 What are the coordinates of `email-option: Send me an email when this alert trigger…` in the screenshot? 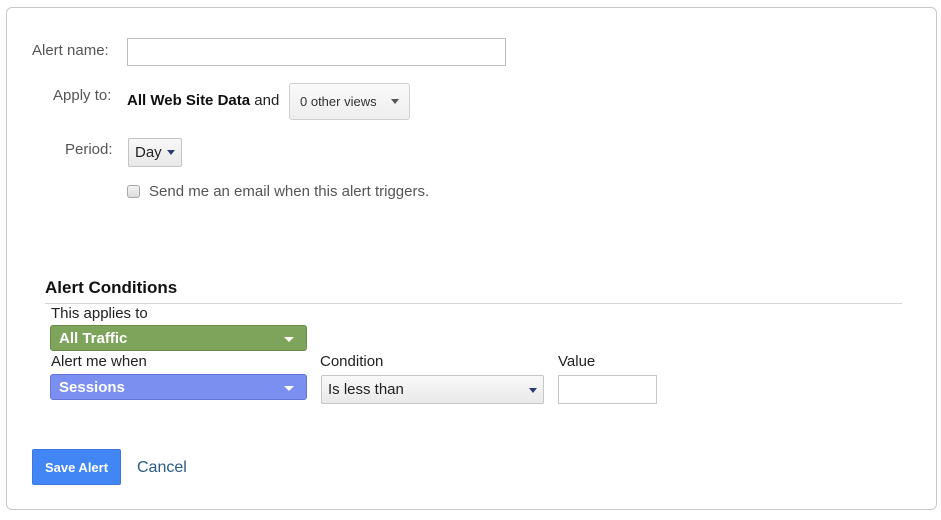 It's located at (278, 191).